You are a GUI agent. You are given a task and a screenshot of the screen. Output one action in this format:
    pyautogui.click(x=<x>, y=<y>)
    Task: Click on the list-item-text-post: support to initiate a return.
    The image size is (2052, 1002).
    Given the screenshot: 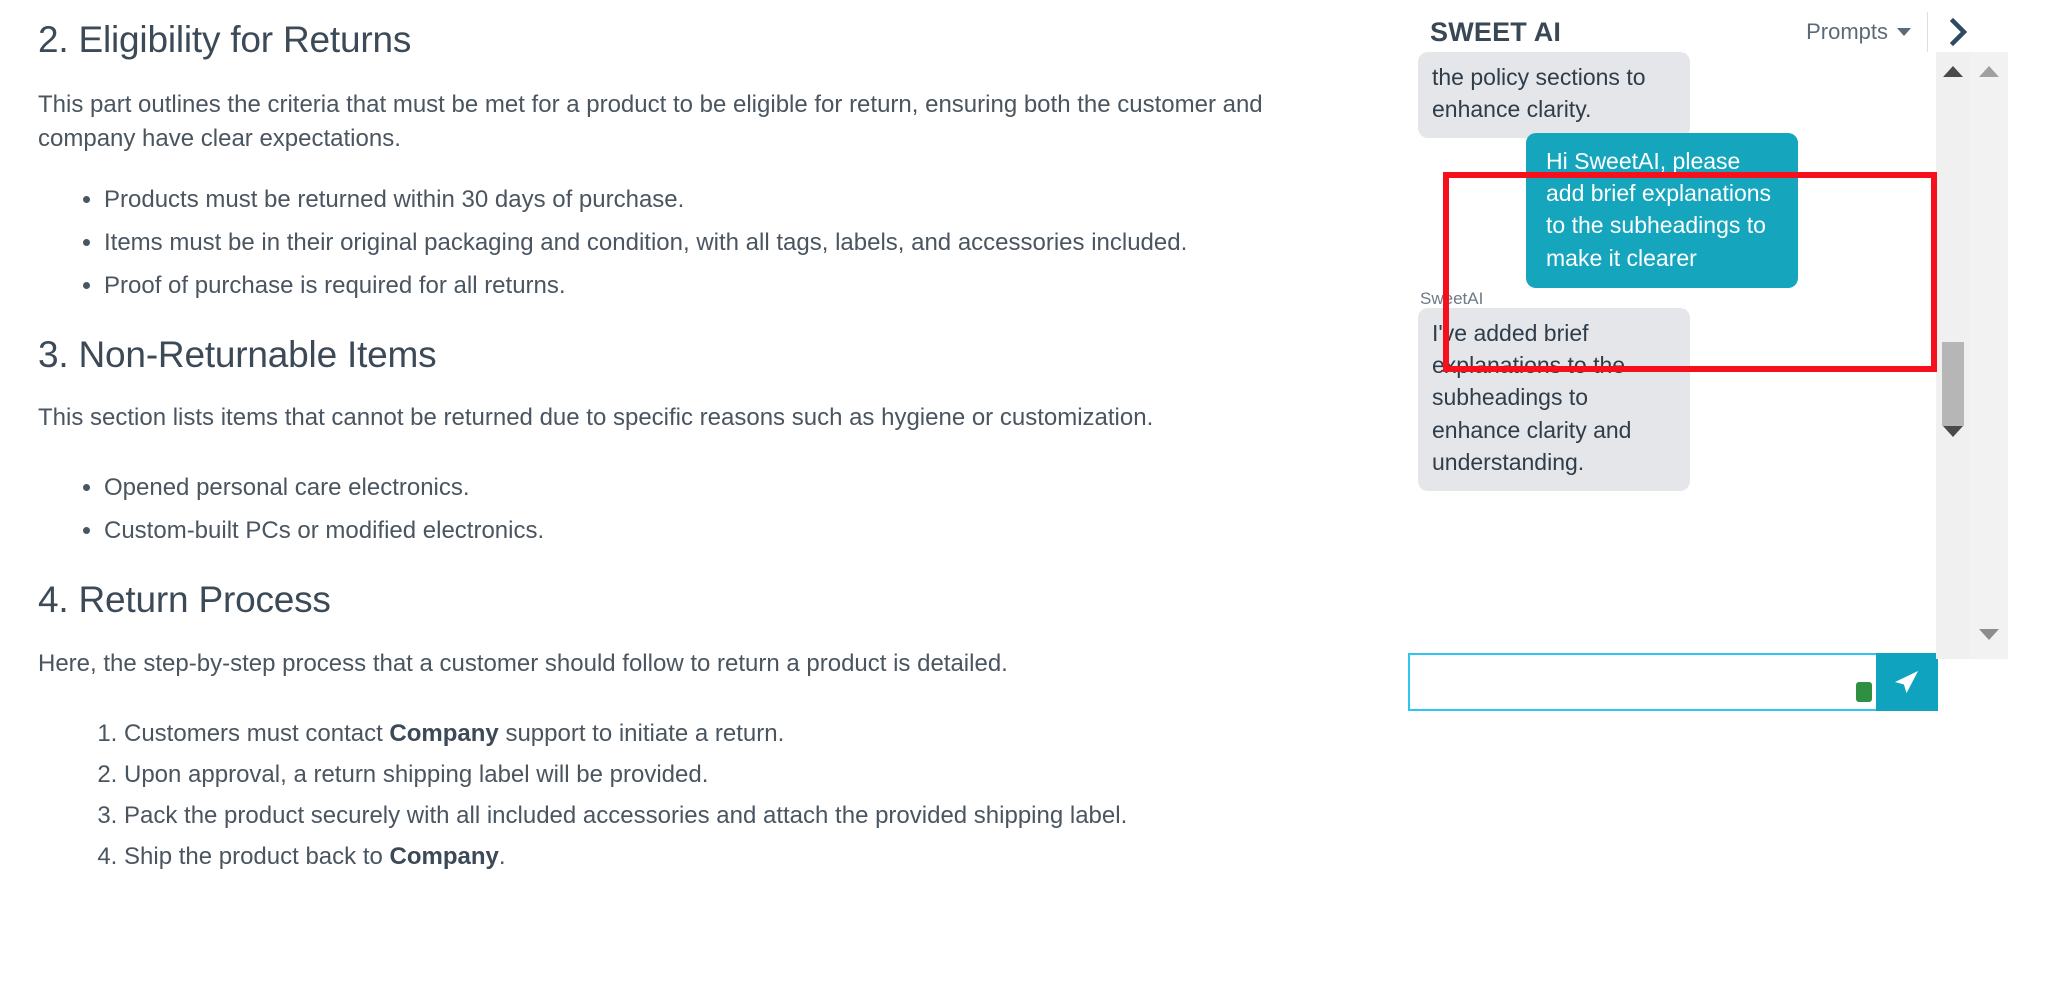 What is the action you would take?
    pyautogui.click(x=641, y=733)
    